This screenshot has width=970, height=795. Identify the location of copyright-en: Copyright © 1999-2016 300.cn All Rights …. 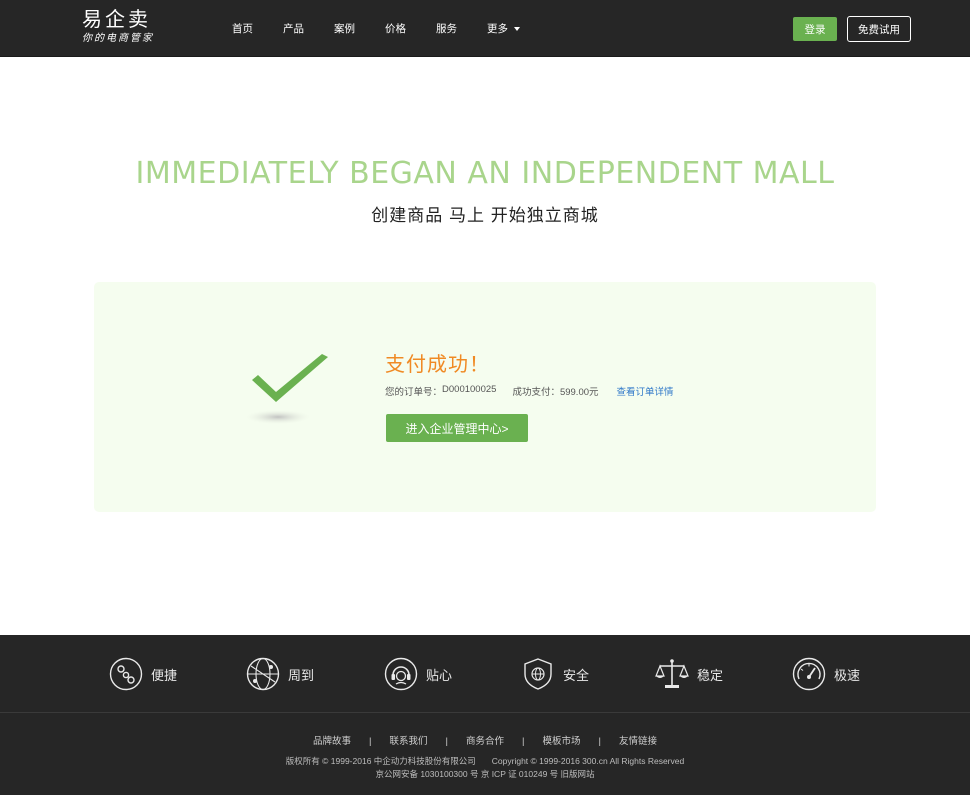
(588, 761).